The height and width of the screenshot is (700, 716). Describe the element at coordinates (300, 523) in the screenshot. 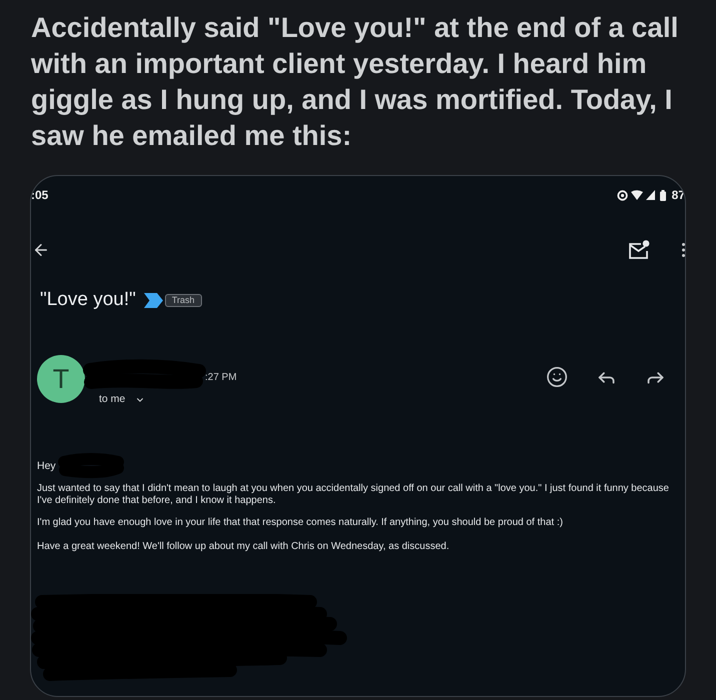

I see `email-paragraph: I'm glad you have enough love in your life that that response comes naturally. If anything, you should be proud of that :)` at that location.